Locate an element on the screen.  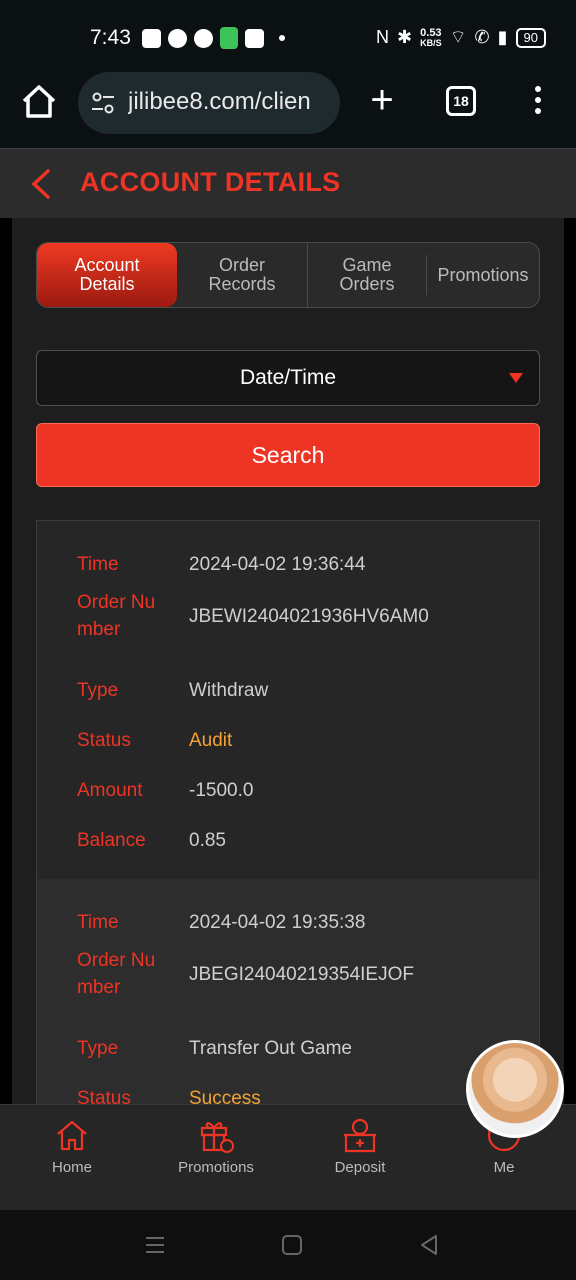
call-icon: ✆ is located at coordinates (482, 37).